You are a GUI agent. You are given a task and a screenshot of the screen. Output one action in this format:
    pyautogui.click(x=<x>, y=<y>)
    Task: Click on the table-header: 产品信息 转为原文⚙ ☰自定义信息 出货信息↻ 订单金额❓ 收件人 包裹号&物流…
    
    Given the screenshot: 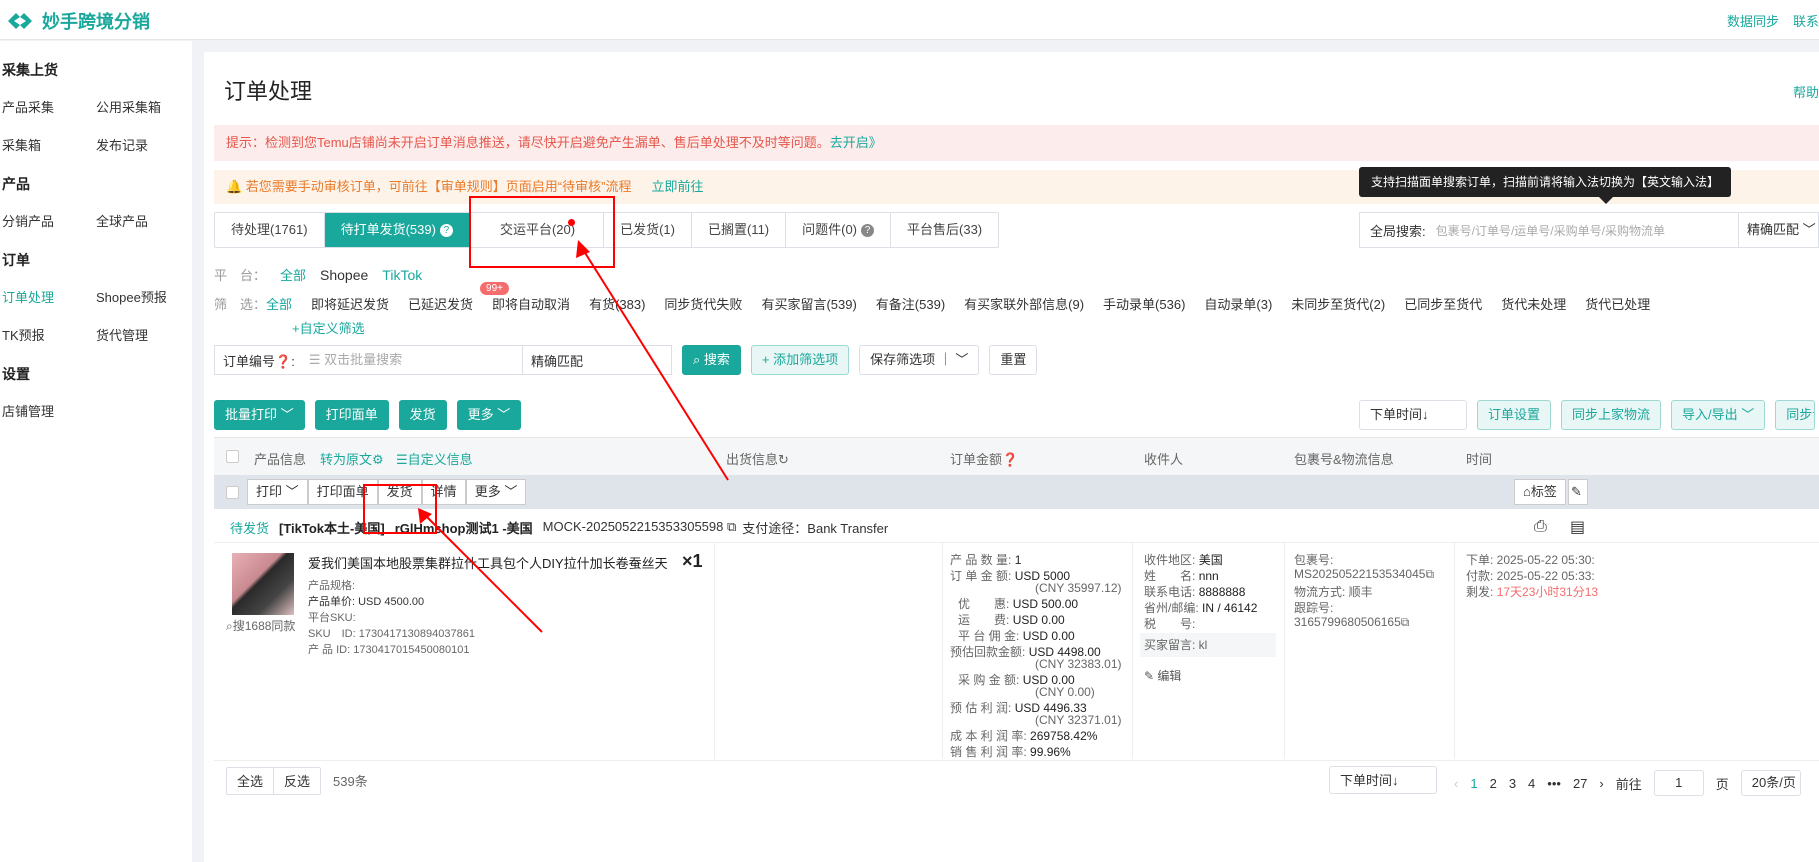 What is the action you would take?
    pyautogui.click(x=1016, y=456)
    